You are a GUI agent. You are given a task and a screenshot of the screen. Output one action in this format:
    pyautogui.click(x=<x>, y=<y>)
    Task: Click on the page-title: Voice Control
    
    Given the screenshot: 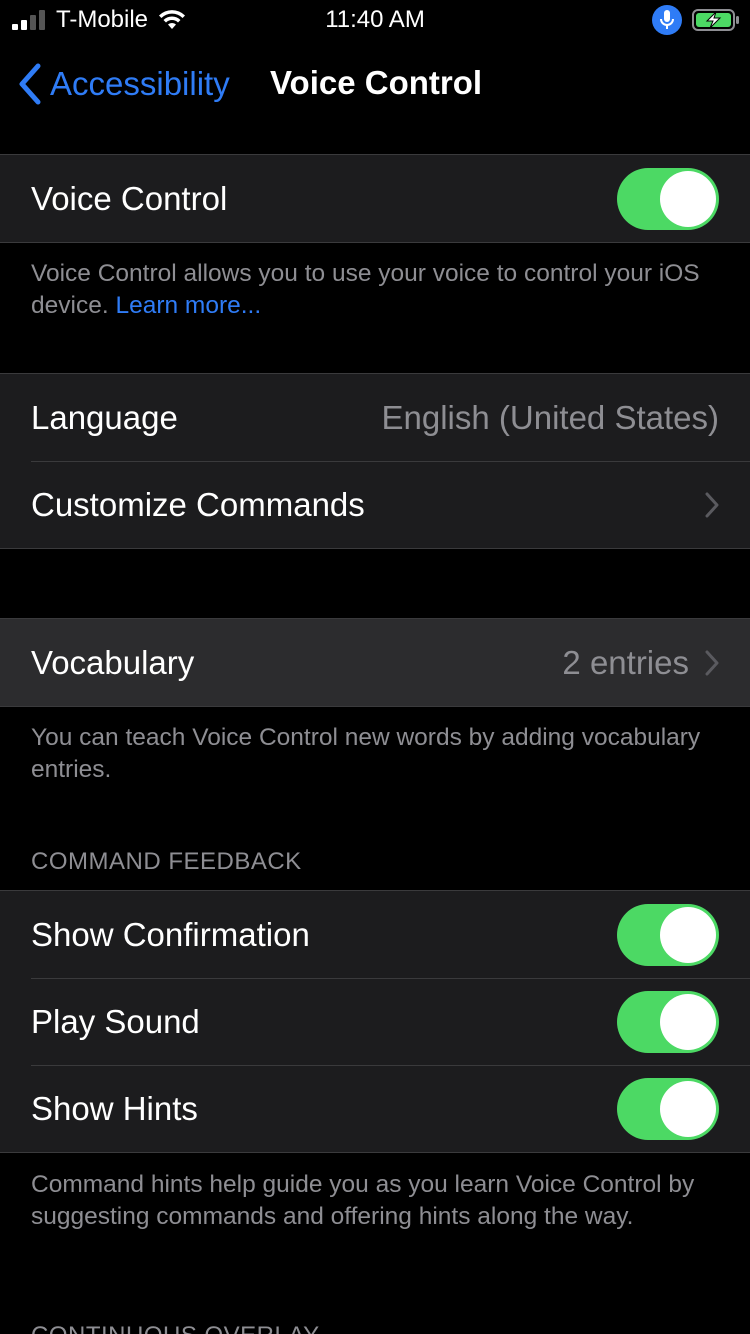 What is the action you would take?
    pyautogui.click(x=376, y=82)
    